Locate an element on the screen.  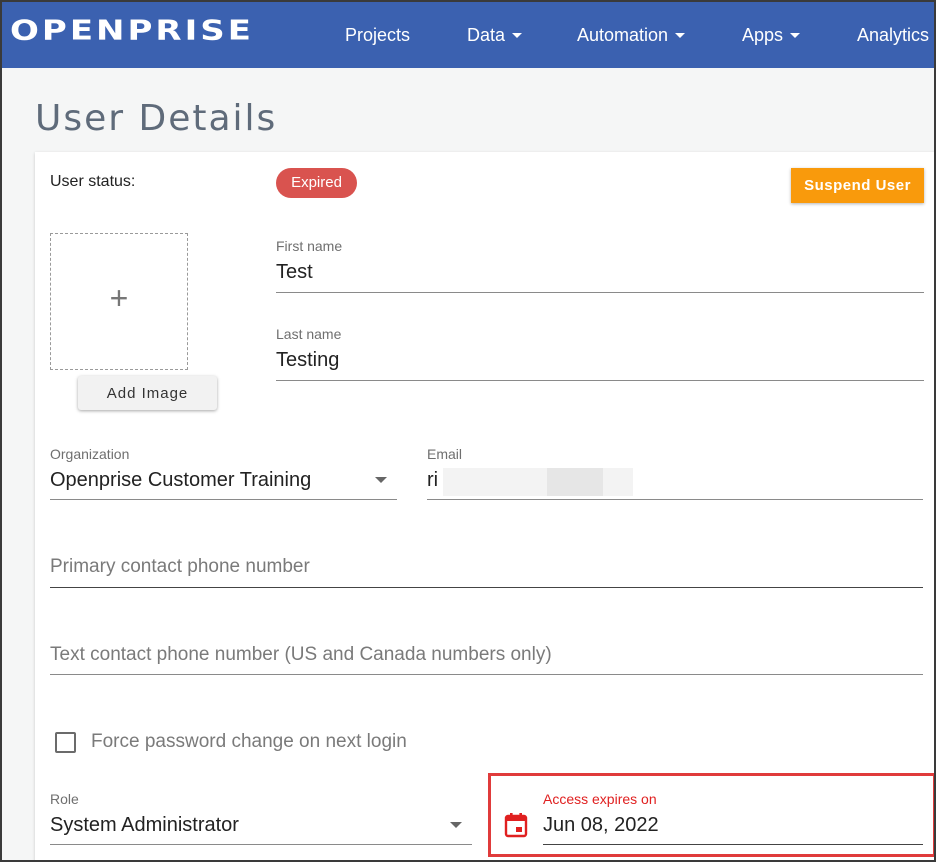
email-label: Email is located at coordinates (445, 454).